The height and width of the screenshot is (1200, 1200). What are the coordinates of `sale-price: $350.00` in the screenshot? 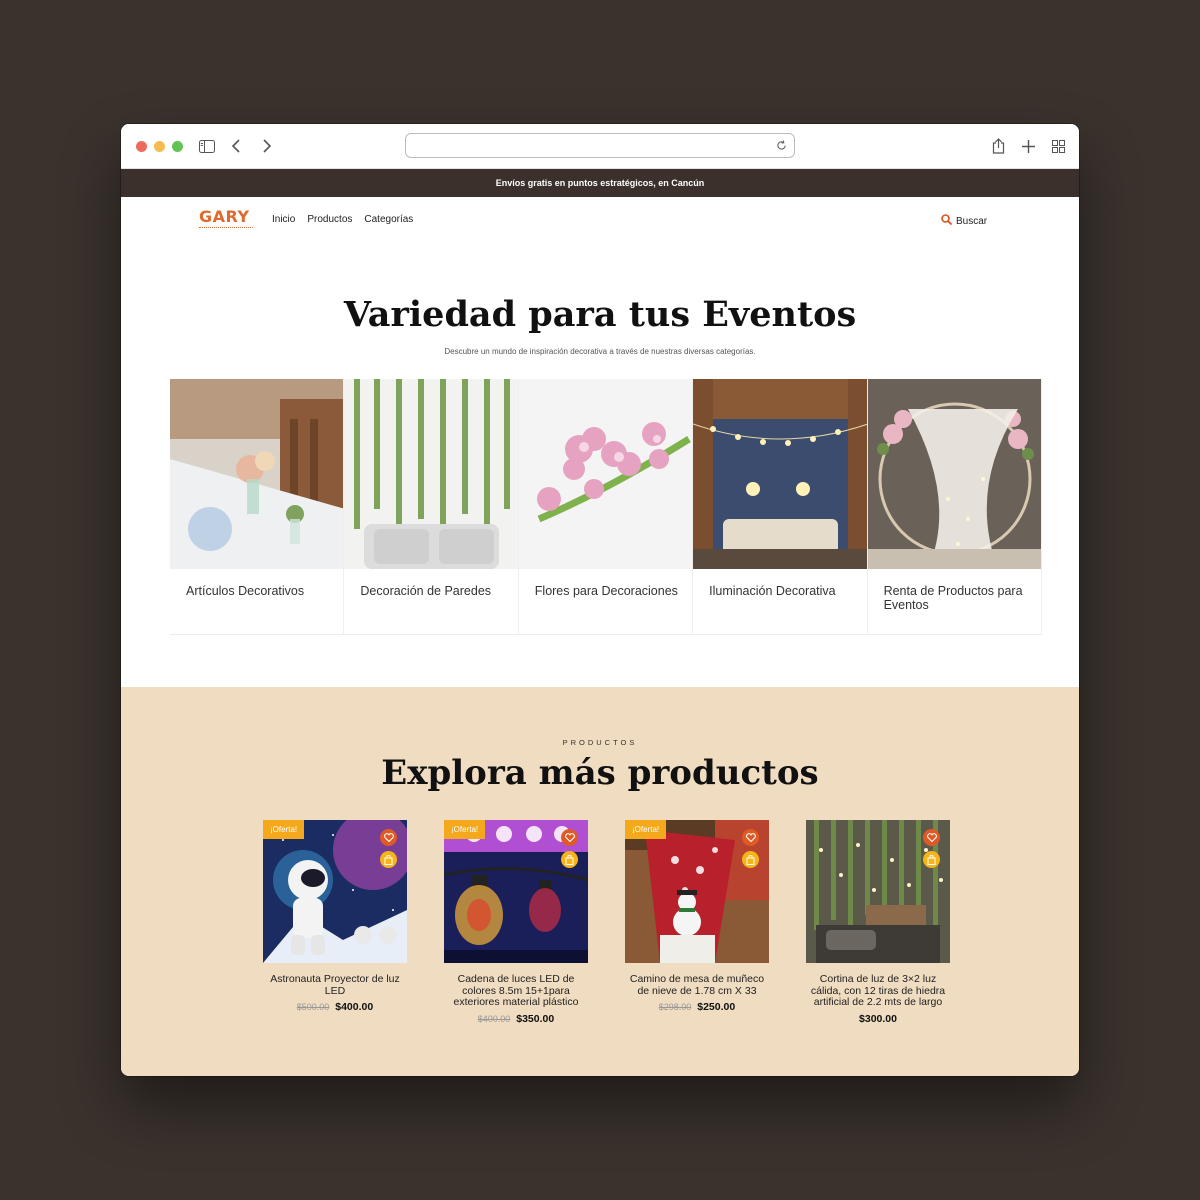 It's located at (535, 1018).